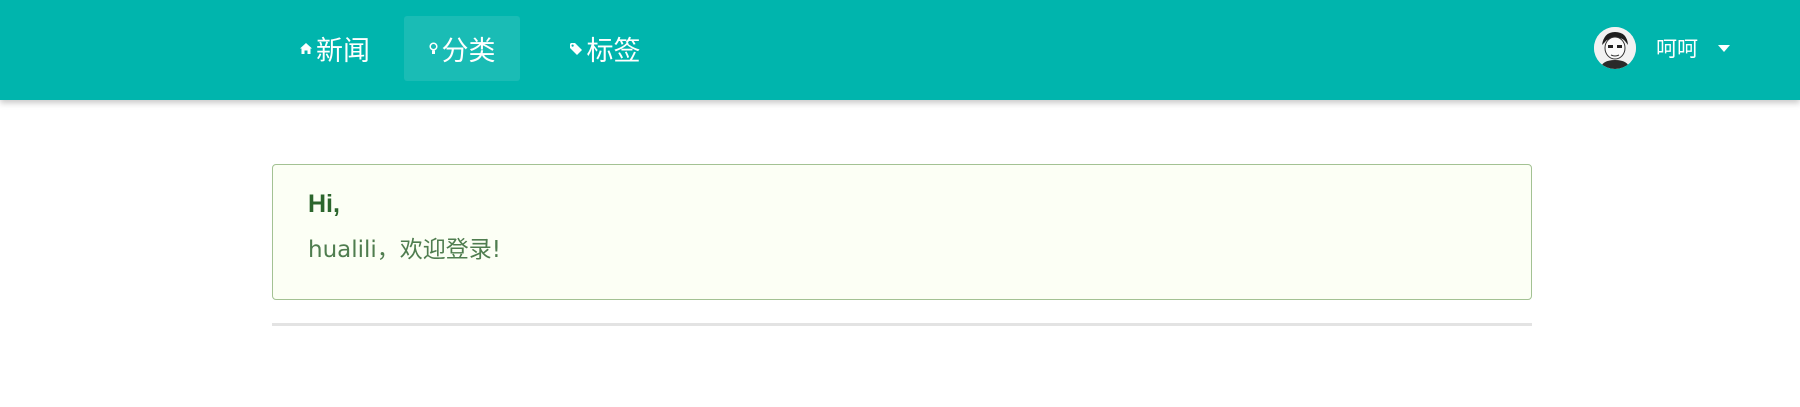 This screenshot has height=407, width=1800. What do you see at coordinates (324, 204) in the screenshot?
I see `message-header: Hi,` at bounding box center [324, 204].